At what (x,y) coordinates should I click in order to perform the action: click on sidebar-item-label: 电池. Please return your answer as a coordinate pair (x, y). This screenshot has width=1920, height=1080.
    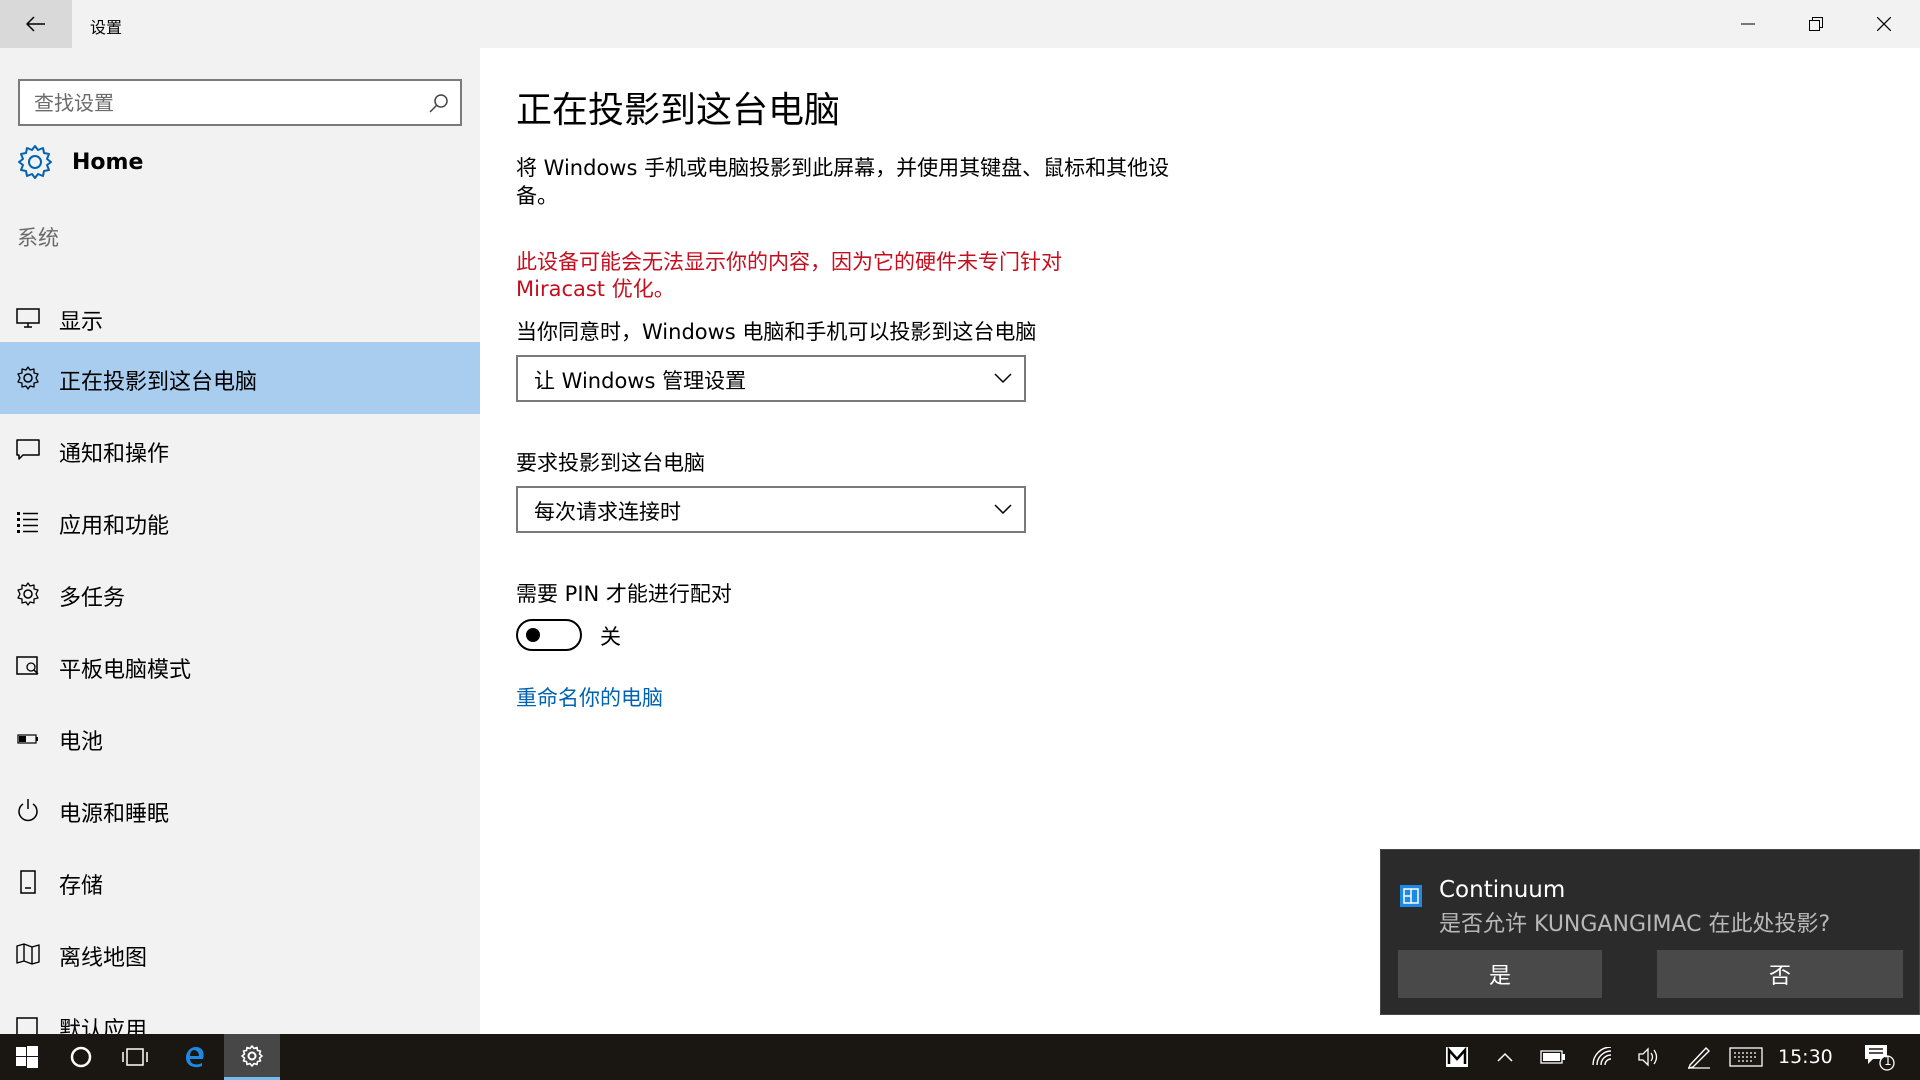
    Looking at the image, I should click on (81, 742).